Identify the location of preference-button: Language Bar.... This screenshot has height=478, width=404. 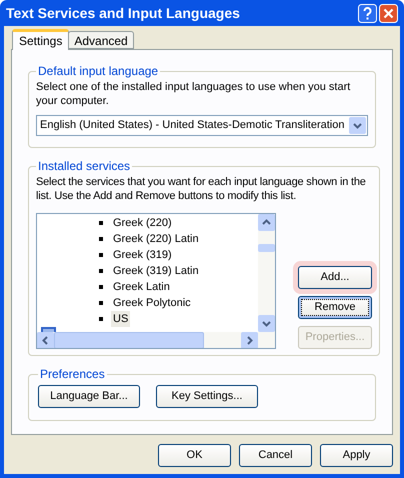
(89, 396).